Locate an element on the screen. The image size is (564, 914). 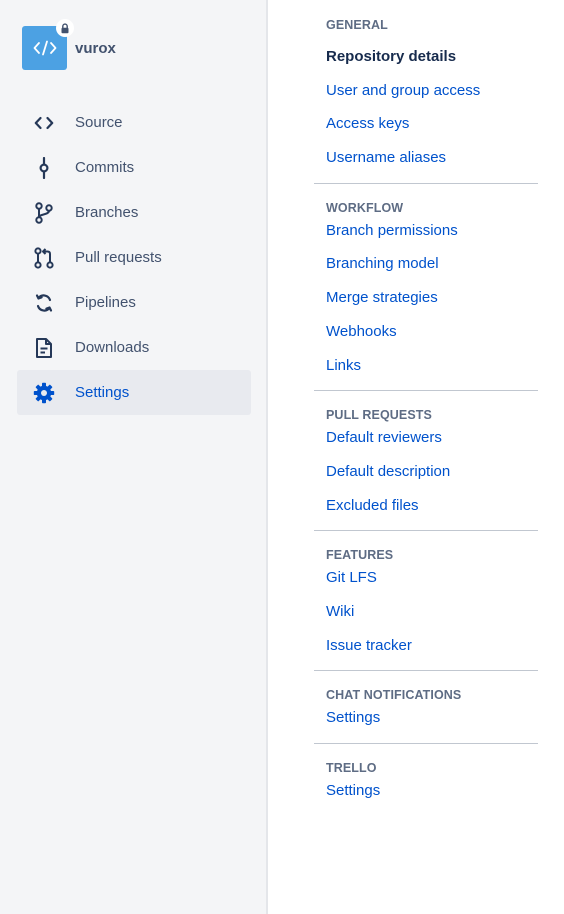
section-heading: PULL REQUESTS is located at coordinates (379, 415).